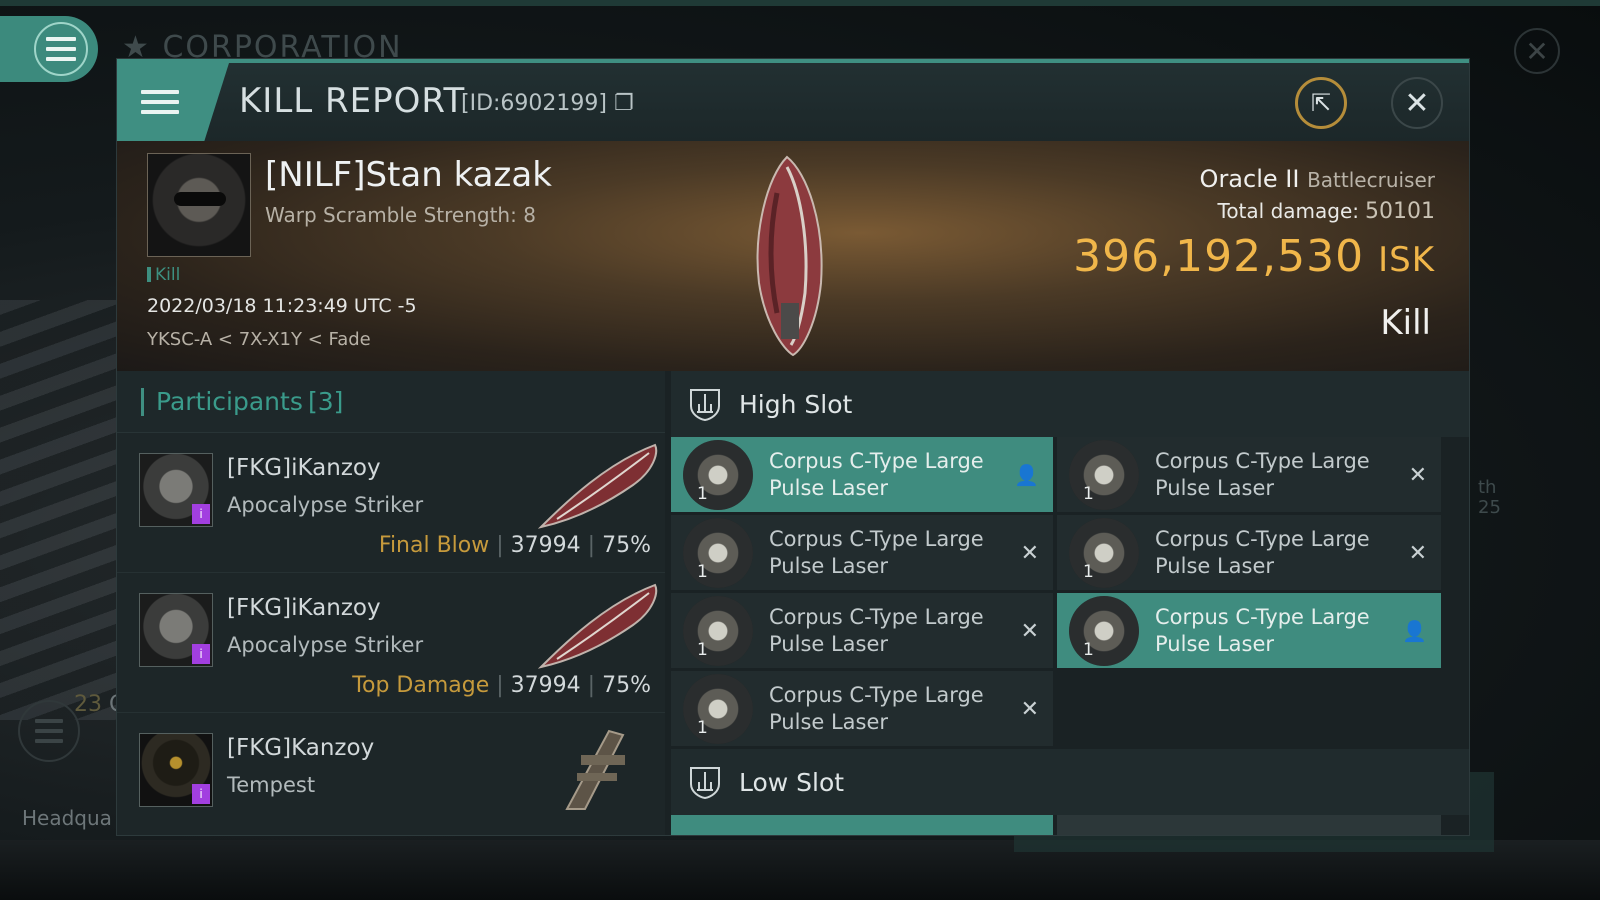 Image resolution: width=1600 pixels, height=900 pixels. What do you see at coordinates (408, 175) in the screenshot?
I see `victim-name: [NILF]Stan kazak` at bounding box center [408, 175].